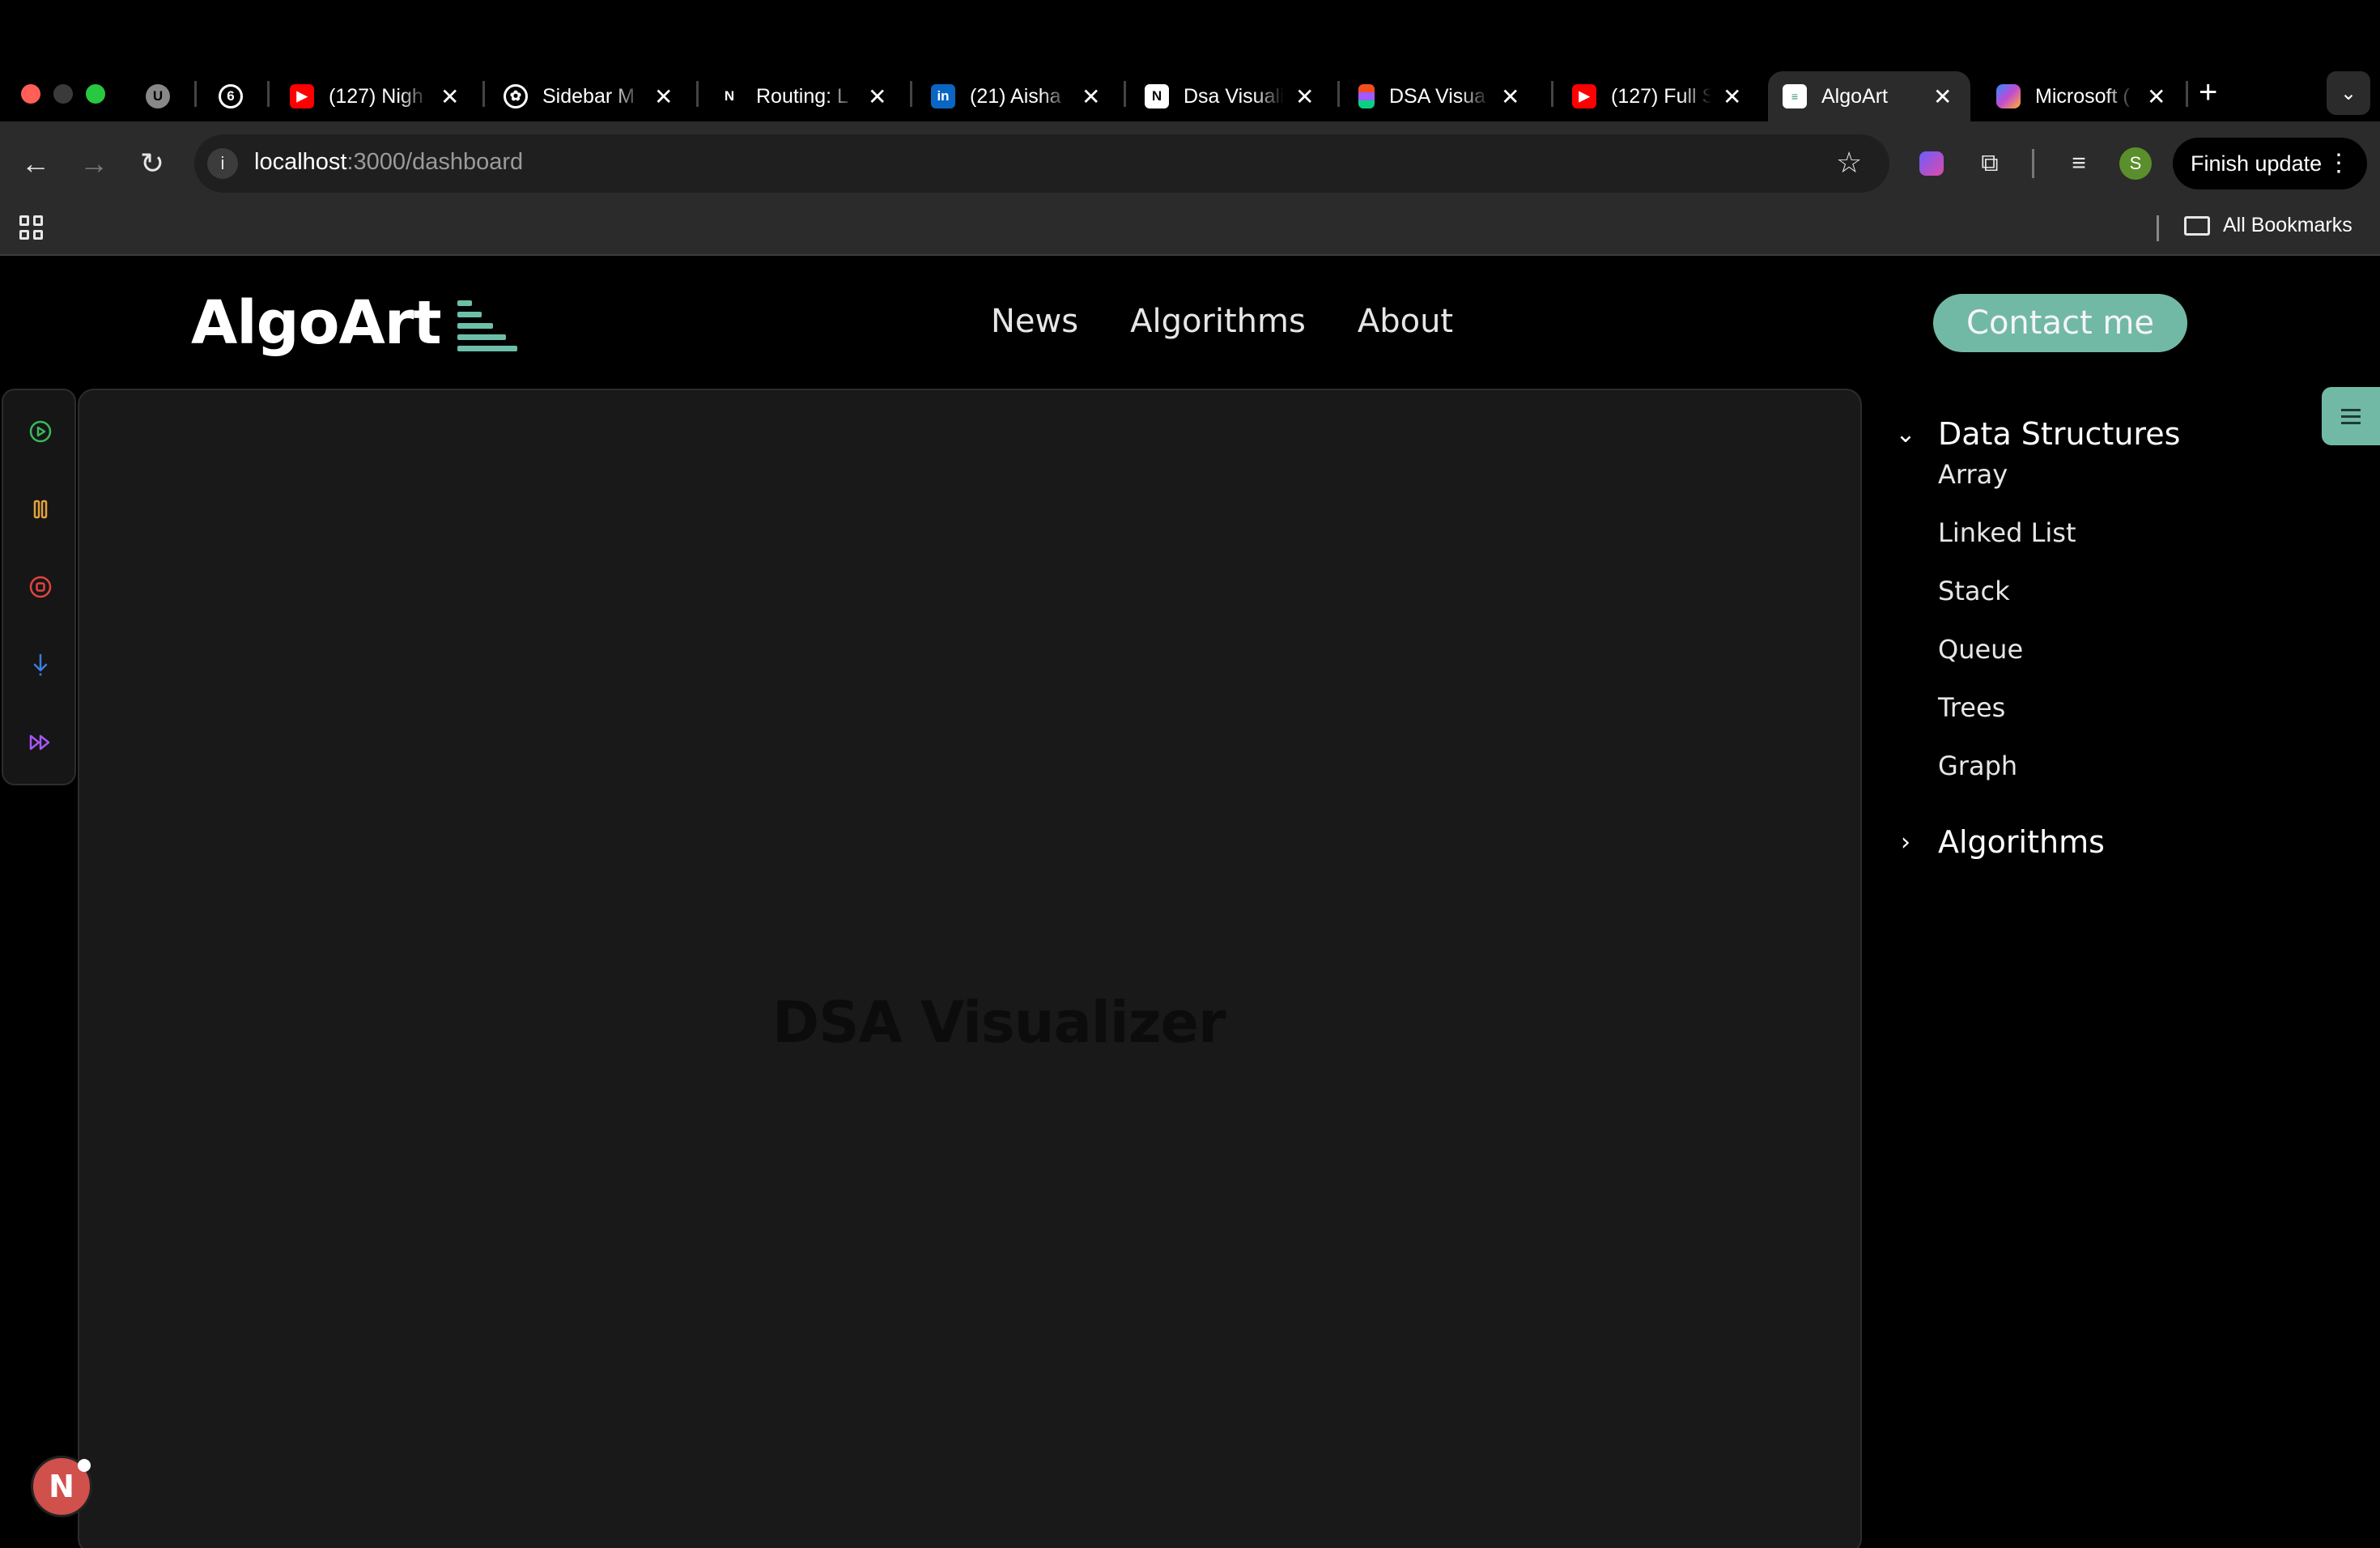 This screenshot has width=2380, height=1548. I want to click on tab-linkedin: in (21) Aisha ✕, so click(1016, 96).